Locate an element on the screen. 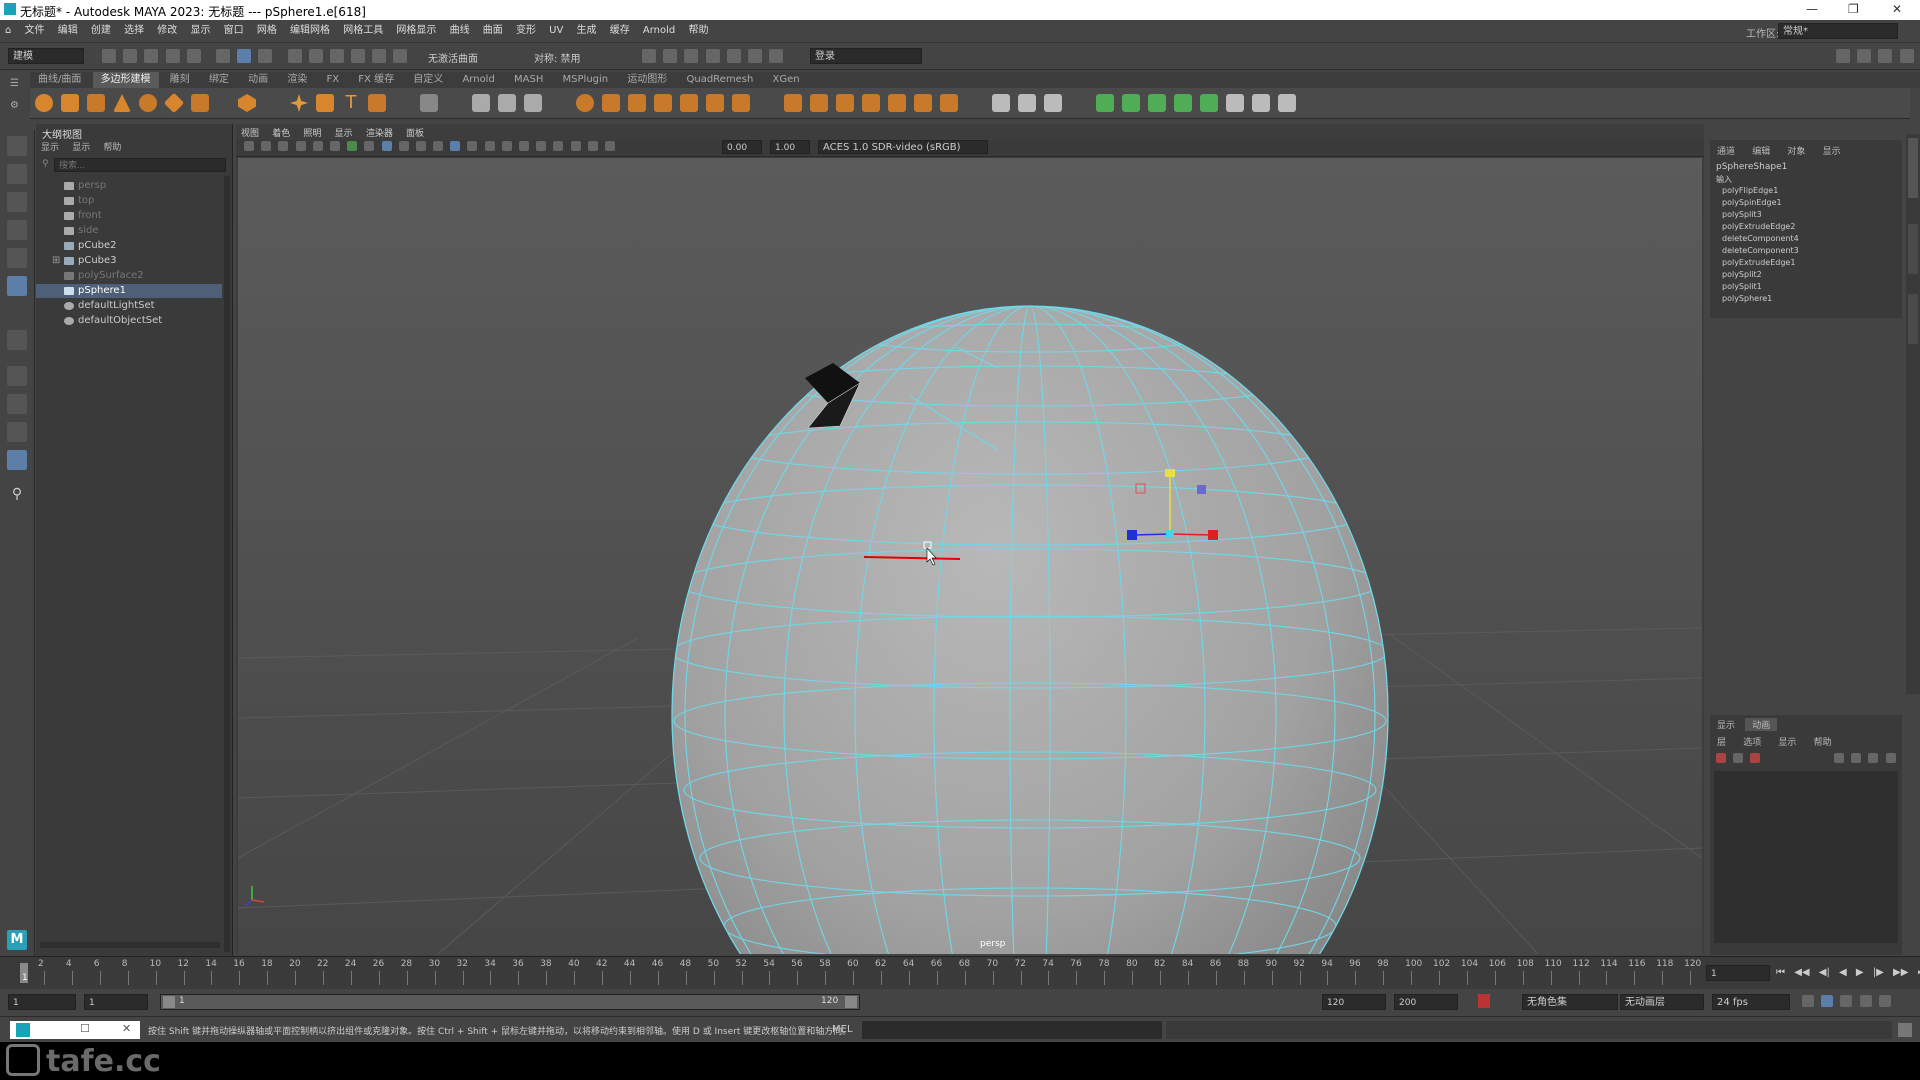  bridge-icon is located at coordinates (819, 103).